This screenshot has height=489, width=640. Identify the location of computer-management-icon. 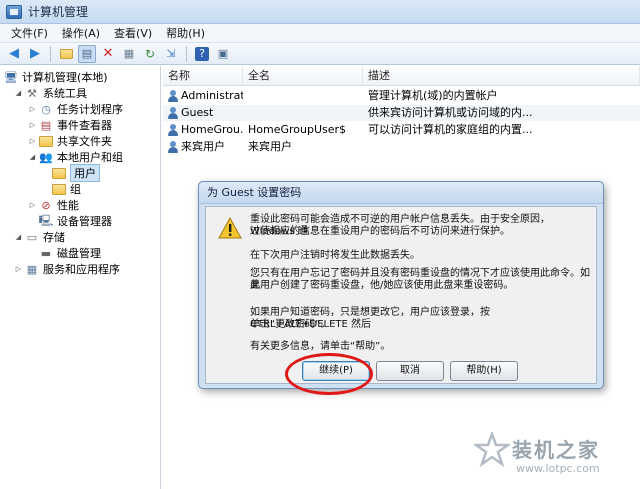
(14, 11).